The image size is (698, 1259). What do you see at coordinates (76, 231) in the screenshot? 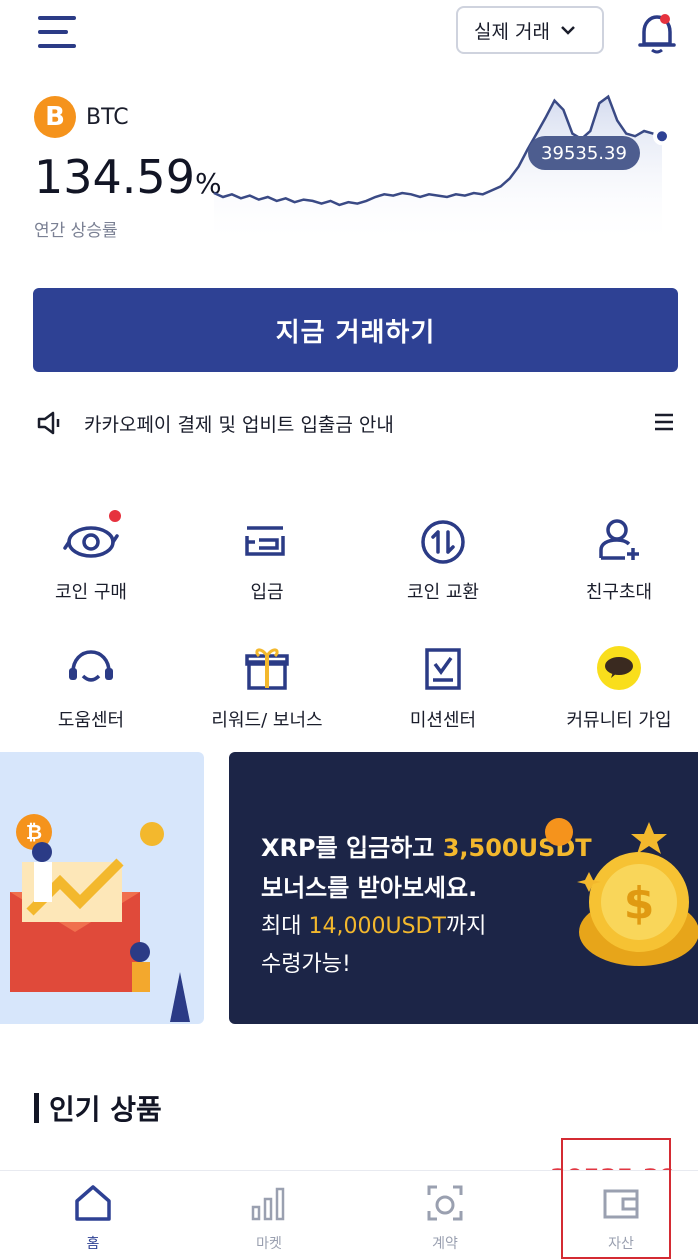
I see `rate-label: 연간 상승률` at bounding box center [76, 231].